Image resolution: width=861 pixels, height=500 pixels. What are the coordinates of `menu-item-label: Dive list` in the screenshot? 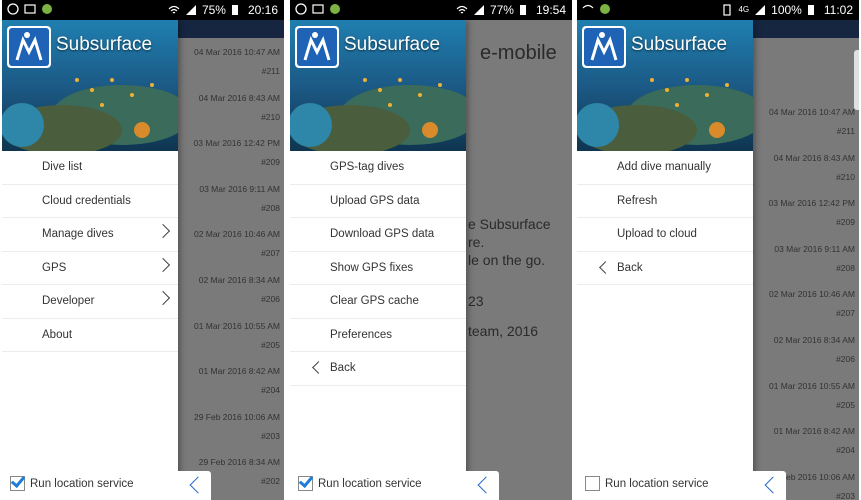 It's located at (62, 167).